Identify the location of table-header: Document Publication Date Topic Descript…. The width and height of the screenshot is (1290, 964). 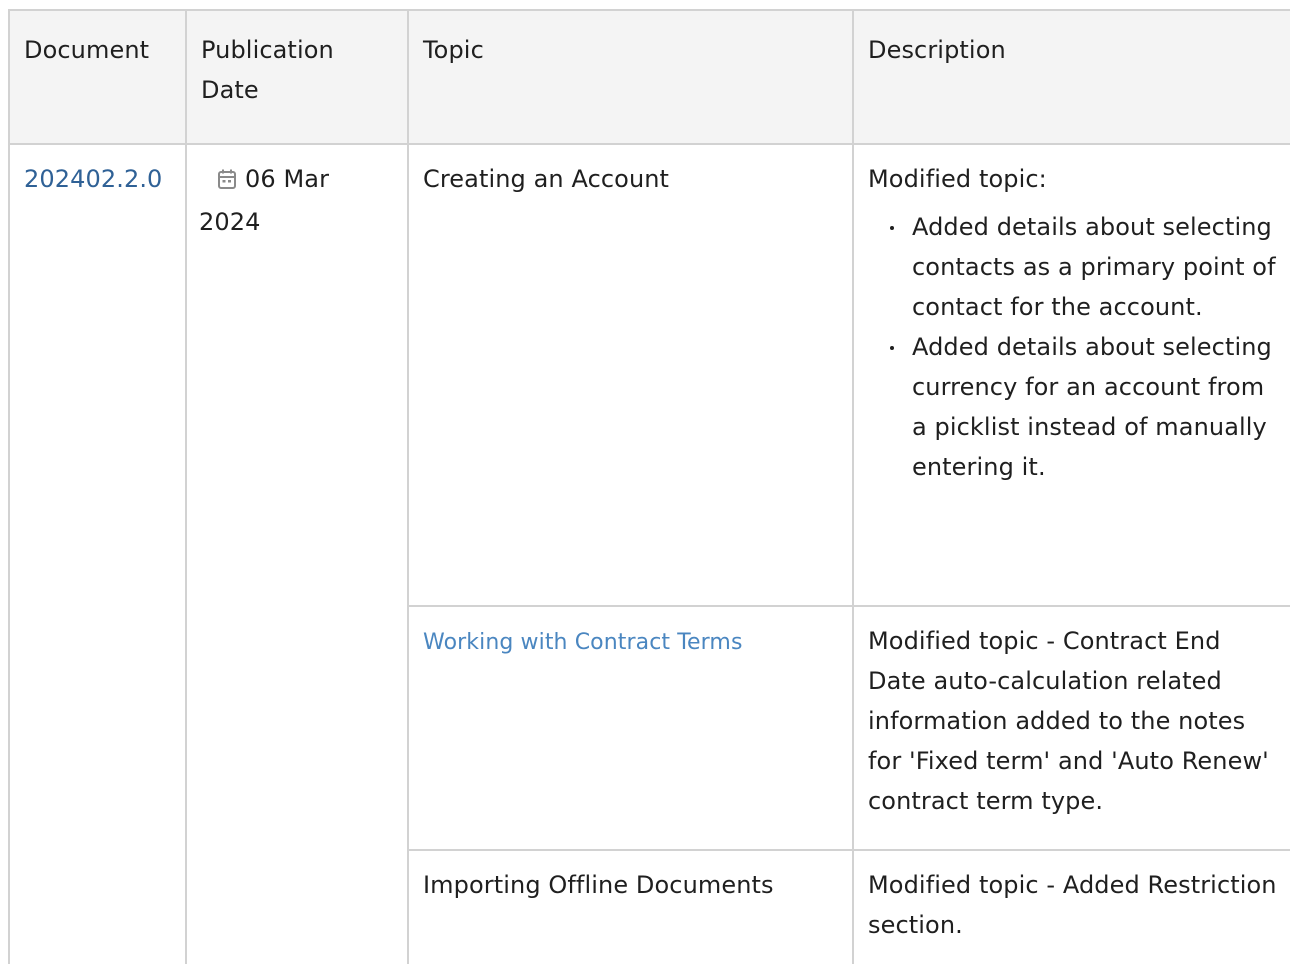
(649, 77).